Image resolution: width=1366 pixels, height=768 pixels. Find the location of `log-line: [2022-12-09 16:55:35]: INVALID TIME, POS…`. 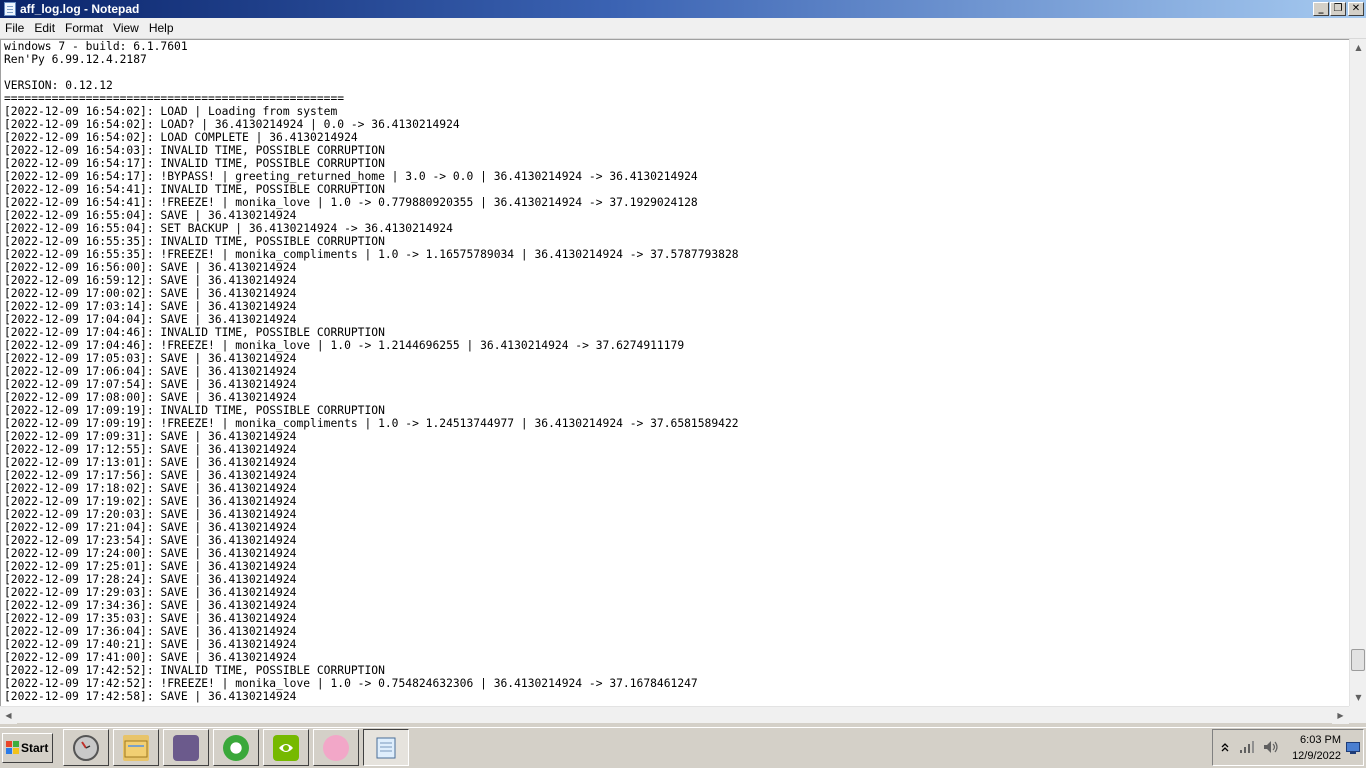

log-line: [2022-12-09 16:55:35]: INVALID TIME, POS… is located at coordinates (194, 241).